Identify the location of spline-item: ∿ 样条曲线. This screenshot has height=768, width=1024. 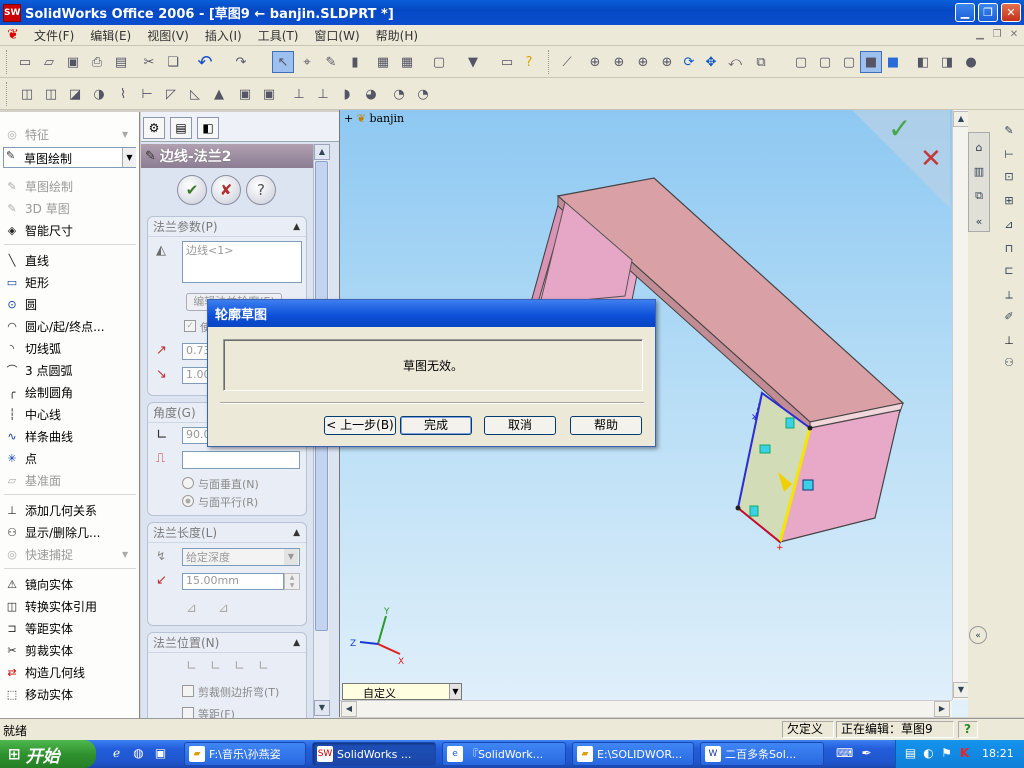
(38, 436).